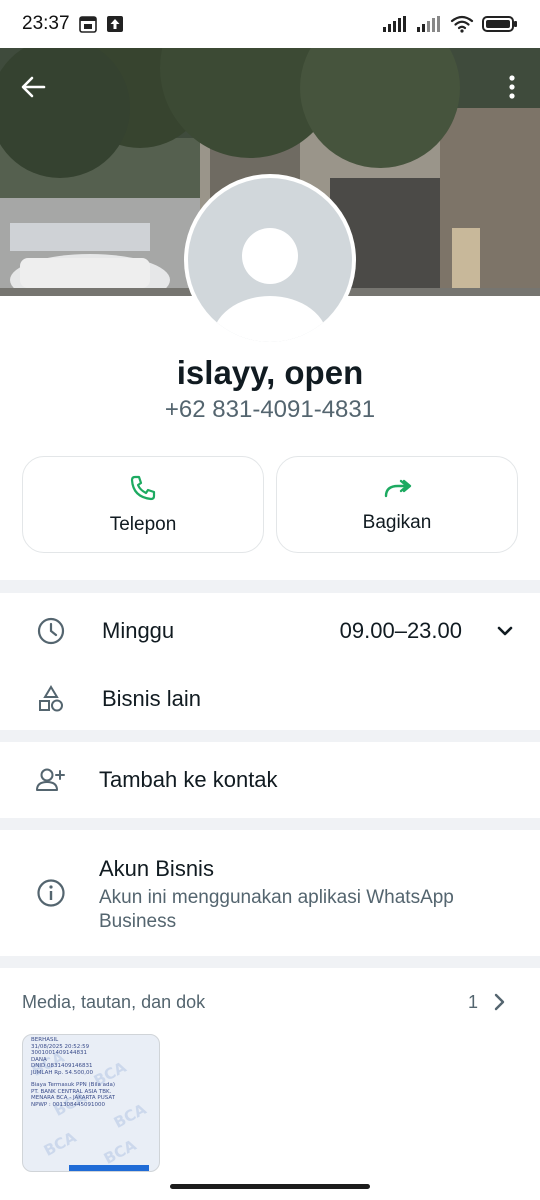 The width and height of the screenshot is (540, 1200). I want to click on hours-time: 09.00–23.00, so click(400, 630).